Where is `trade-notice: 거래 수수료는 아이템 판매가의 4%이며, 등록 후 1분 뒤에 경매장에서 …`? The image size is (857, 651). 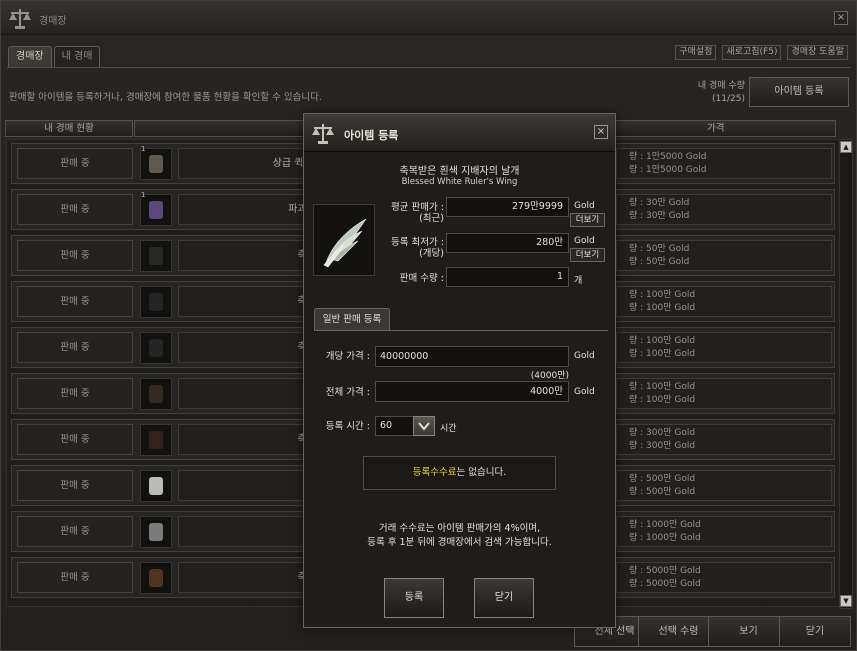
trade-notice: 거래 수수료는 아이템 판매가의 4%이며, 등록 후 1분 뒤에 경매장에서 … is located at coordinates (459, 536).